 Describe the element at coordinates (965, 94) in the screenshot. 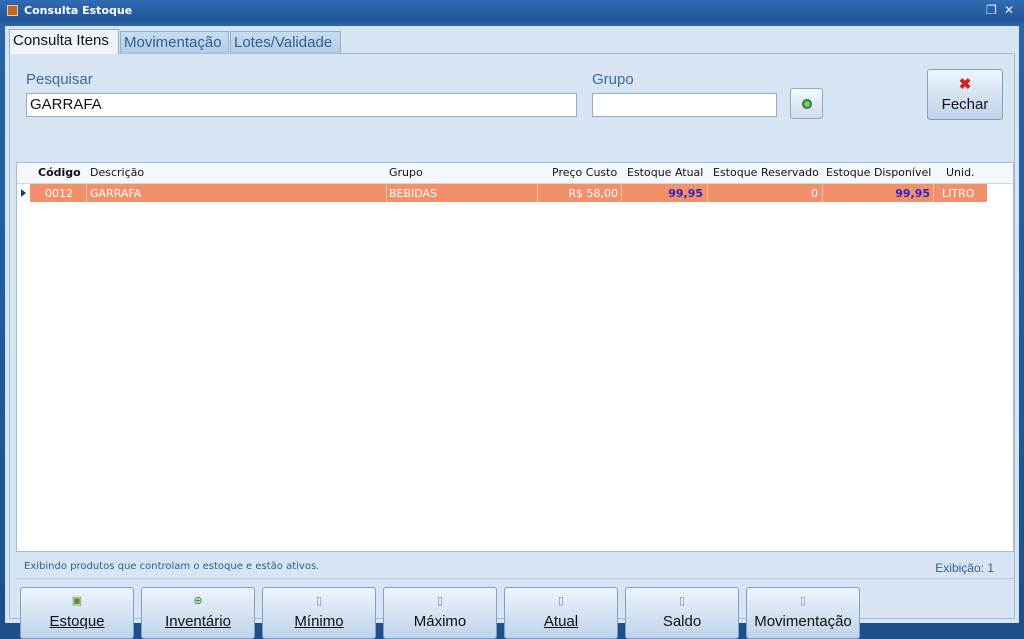

I see `fechar-button: ✖ Fechar` at that location.